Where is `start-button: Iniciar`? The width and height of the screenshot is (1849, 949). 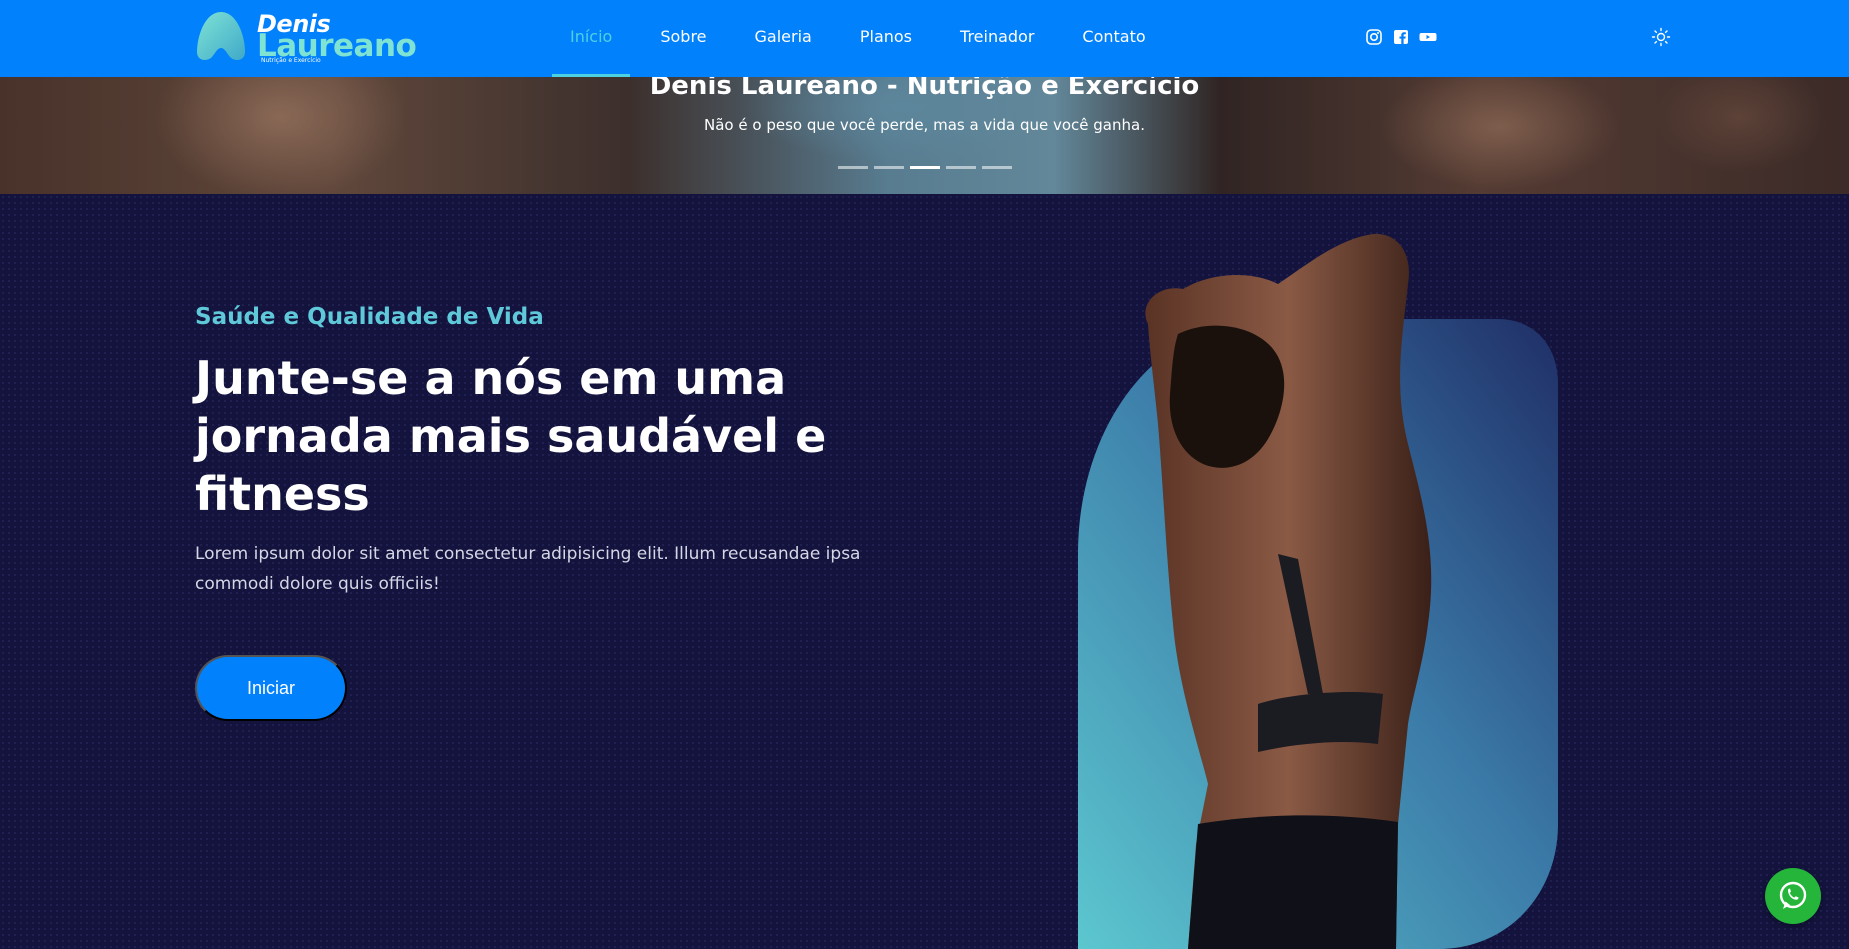 start-button: Iniciar is located at coordinates (271, 688).